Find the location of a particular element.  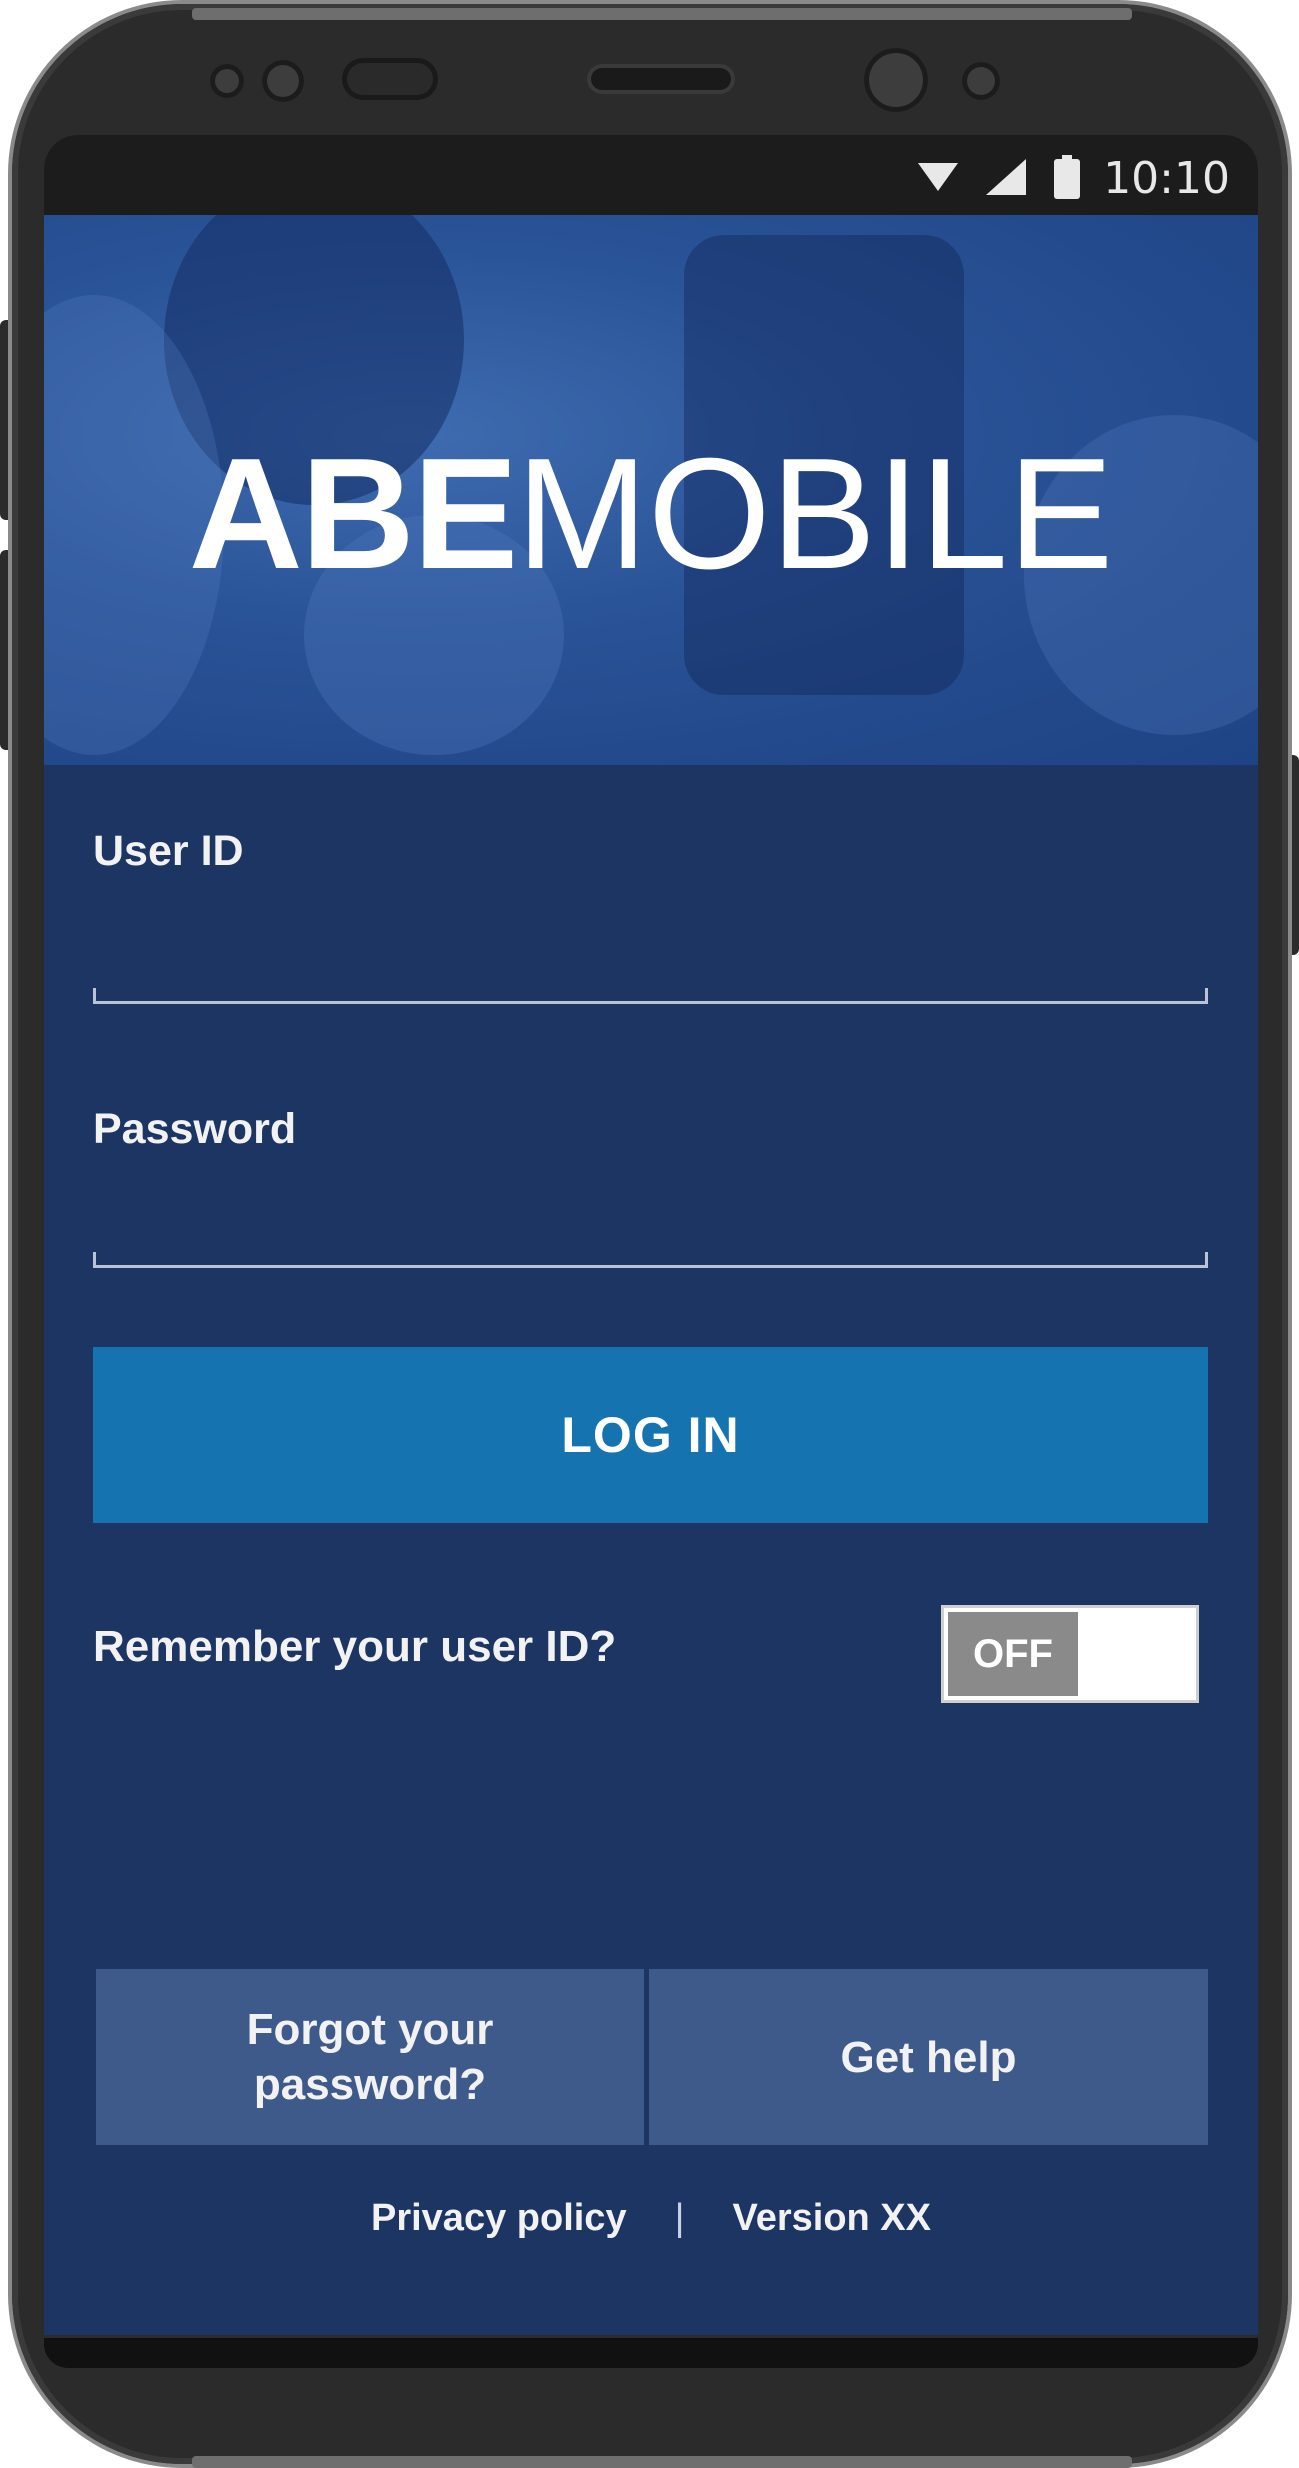

phone-top-edge is located at coordinates (662, 14).